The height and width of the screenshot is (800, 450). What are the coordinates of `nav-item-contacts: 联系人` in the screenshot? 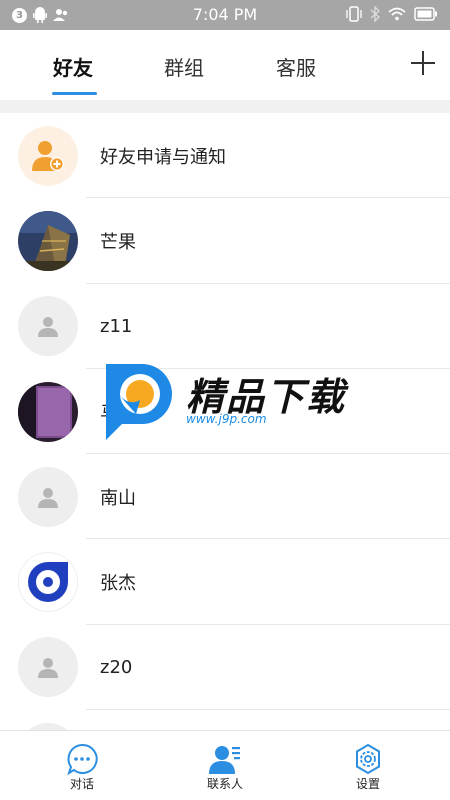 It's located at (225, 765).